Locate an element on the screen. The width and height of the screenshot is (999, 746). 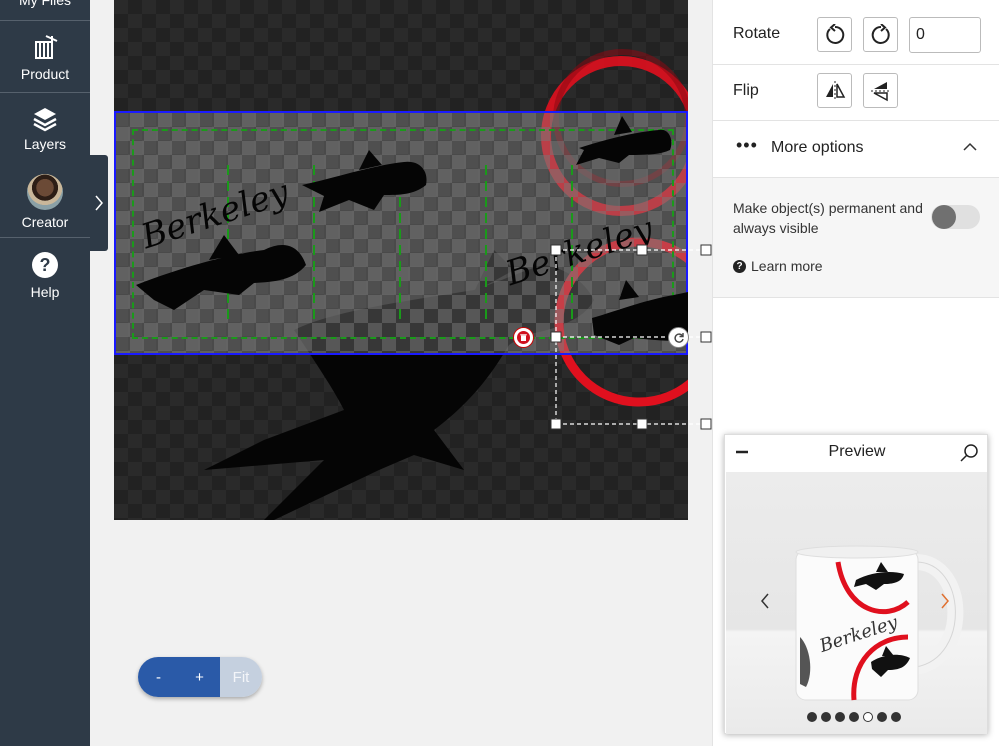
rotate-right-button is located at coordinates (880, 34).